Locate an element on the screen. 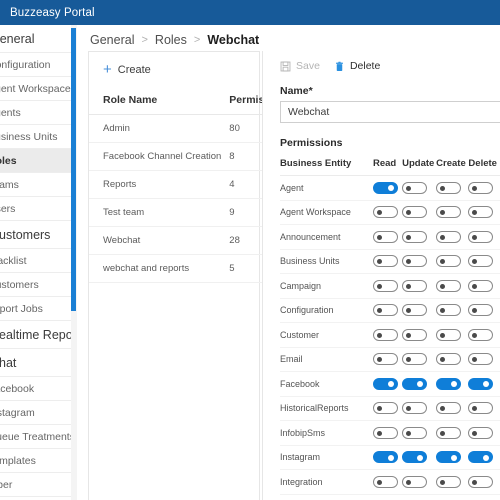 This screenshot has width=500, height=500. role-name-cell: Facebook Channel Creation is located at coordinates (155, 156).